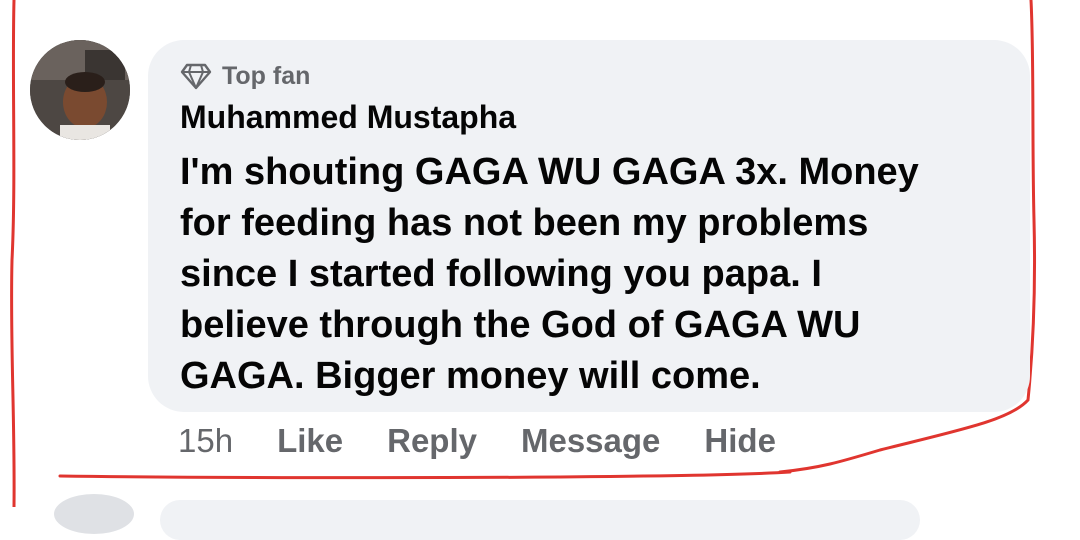 The image size is (1080, 540). I want to click on message-button: Message, so click(590, 441).